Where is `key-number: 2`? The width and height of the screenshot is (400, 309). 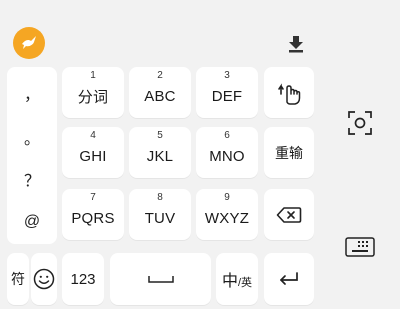 key-number: 2 is located at coordinates (160, 75).